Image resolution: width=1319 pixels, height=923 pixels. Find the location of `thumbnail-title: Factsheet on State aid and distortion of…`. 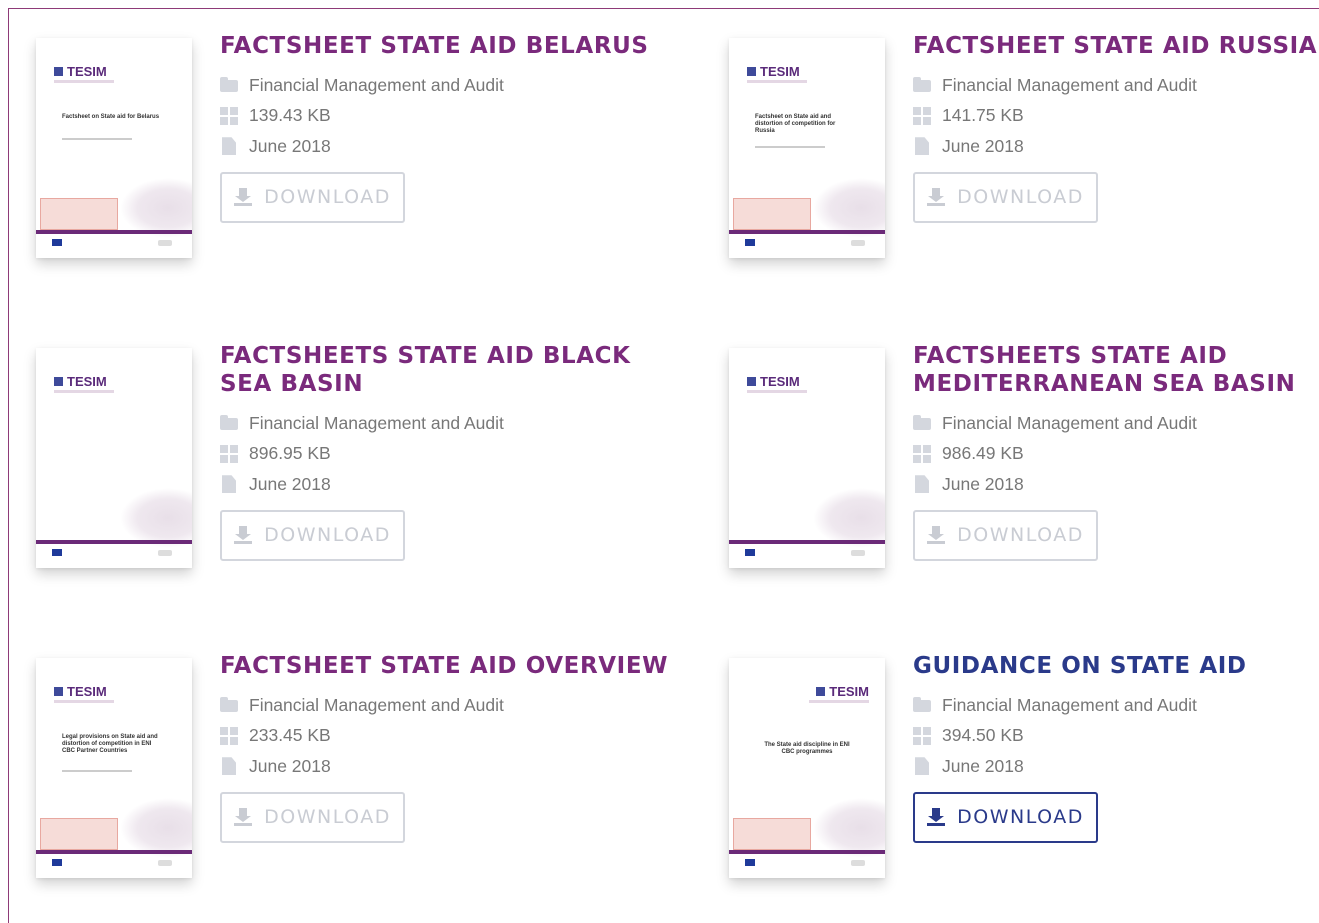

thumbnail-title: Factsheet on State aid and distortion of… is located at coordinates (795, 124).